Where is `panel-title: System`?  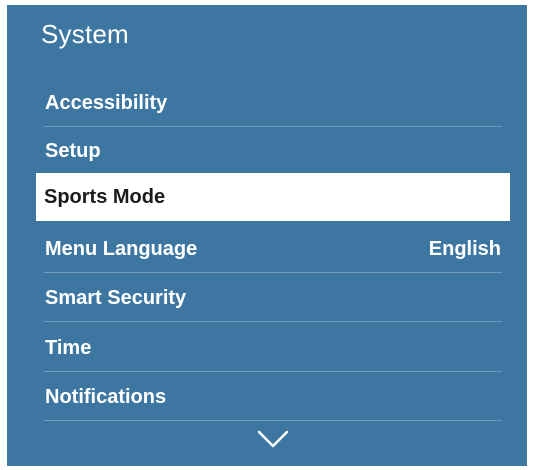
panel-title: System is located at coordinates (85, 34).